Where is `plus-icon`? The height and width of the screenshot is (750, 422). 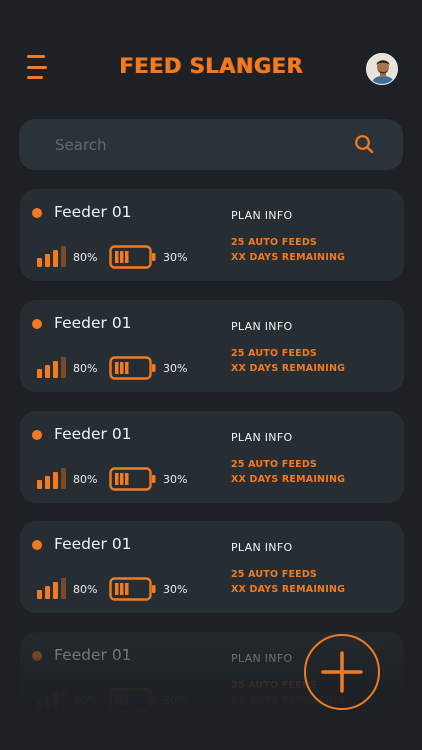
plus-icon is located at coordinates (342, 672).